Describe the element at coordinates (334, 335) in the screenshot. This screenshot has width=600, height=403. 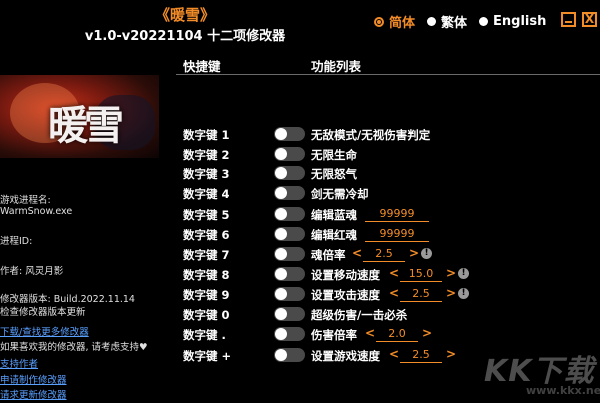
I see `cheat-name: 伤害倍率` at that location.